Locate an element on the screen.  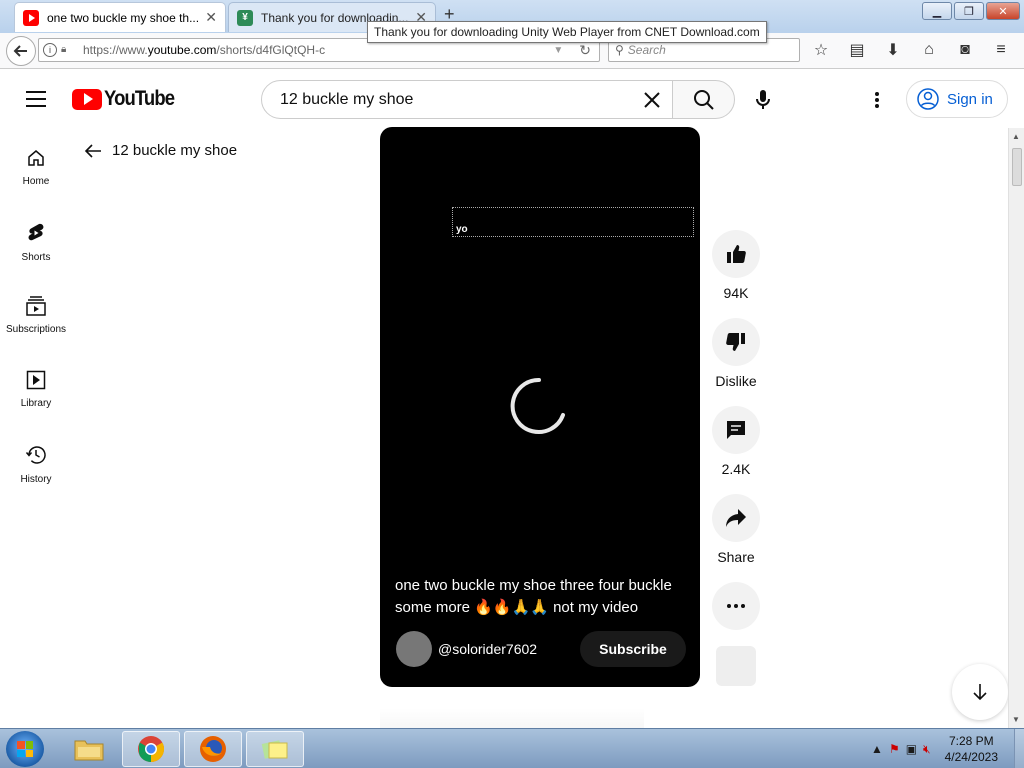
history-icon is located at coordinates (35, 455).